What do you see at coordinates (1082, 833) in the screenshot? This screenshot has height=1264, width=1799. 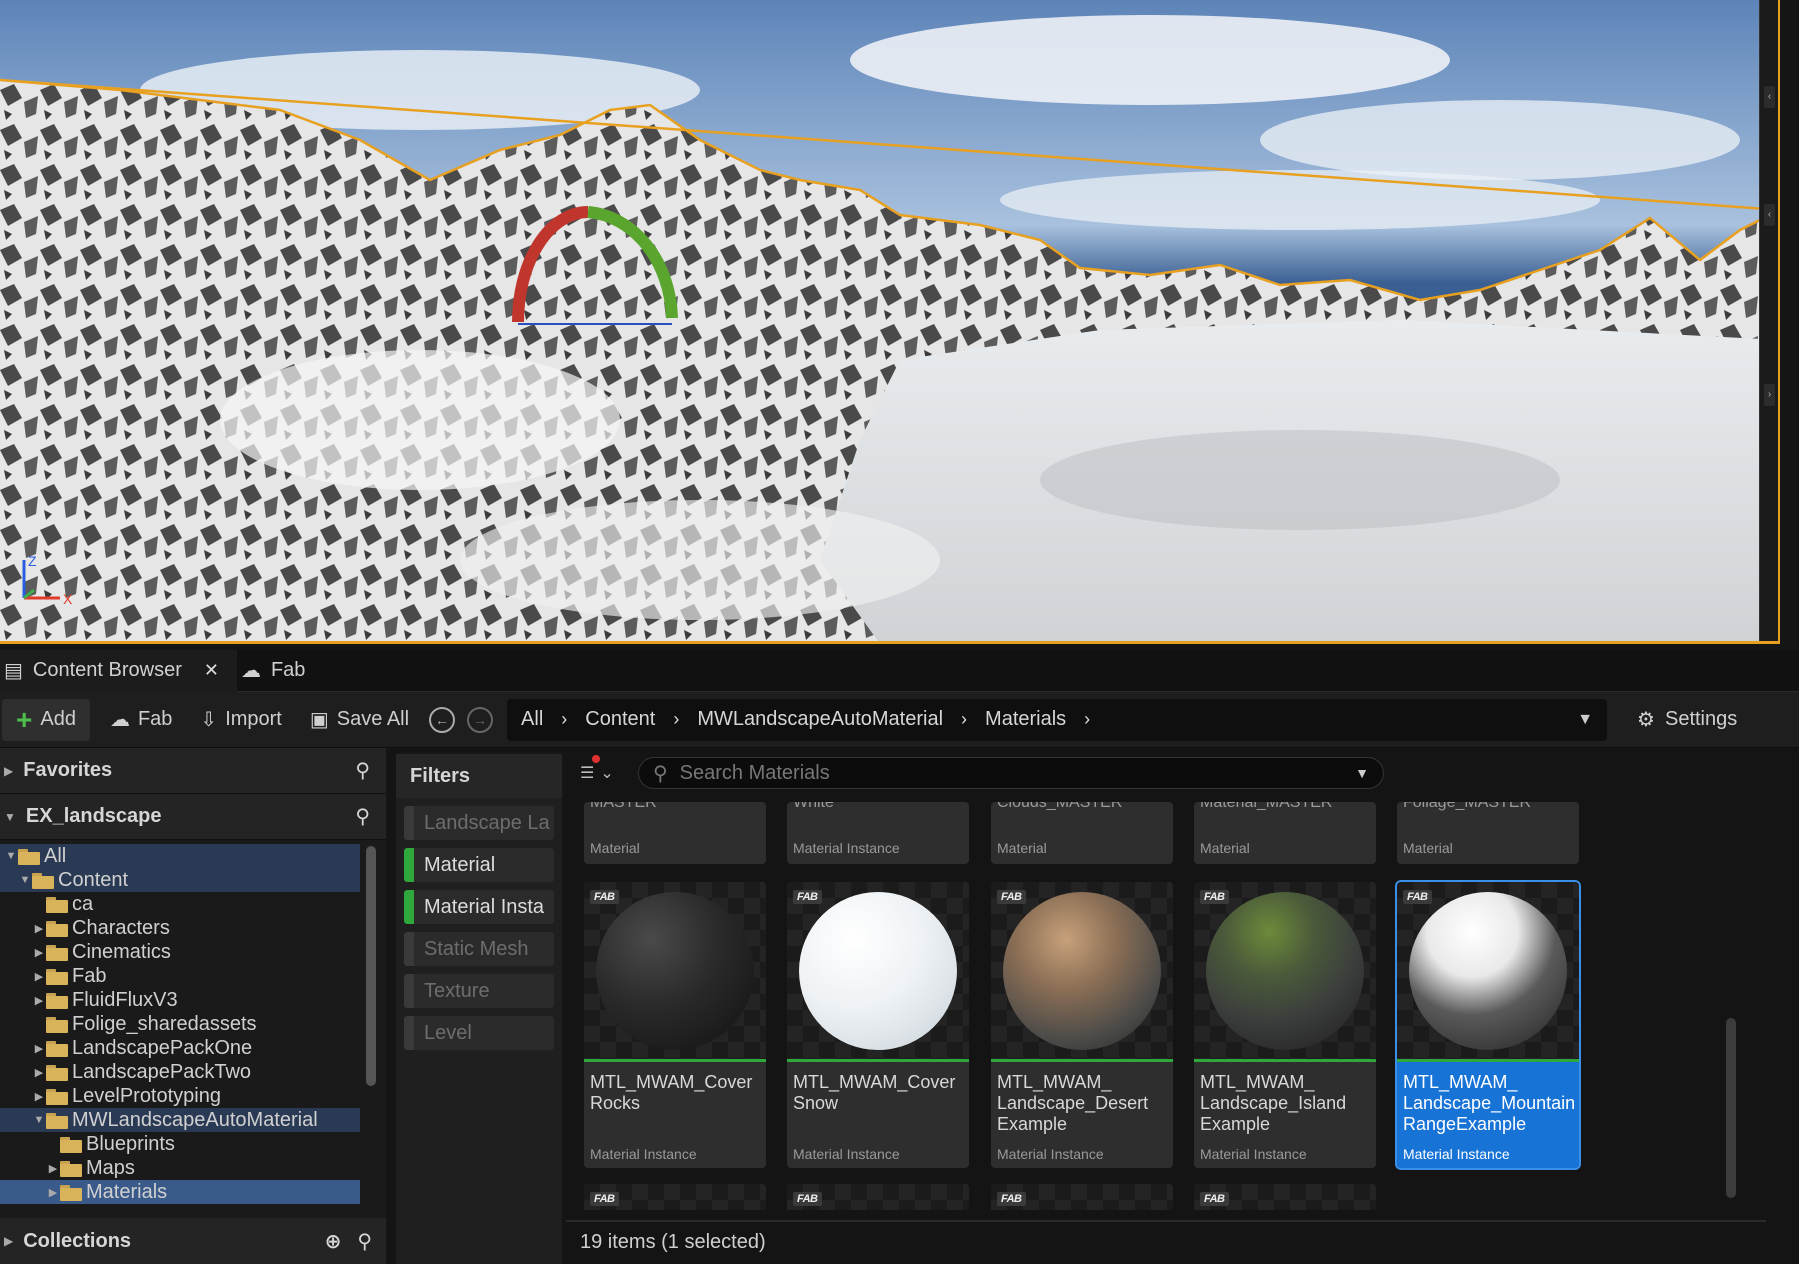 I see `asset-tile: Clouds_MASTER Material` at bounding box center [1082, 833].